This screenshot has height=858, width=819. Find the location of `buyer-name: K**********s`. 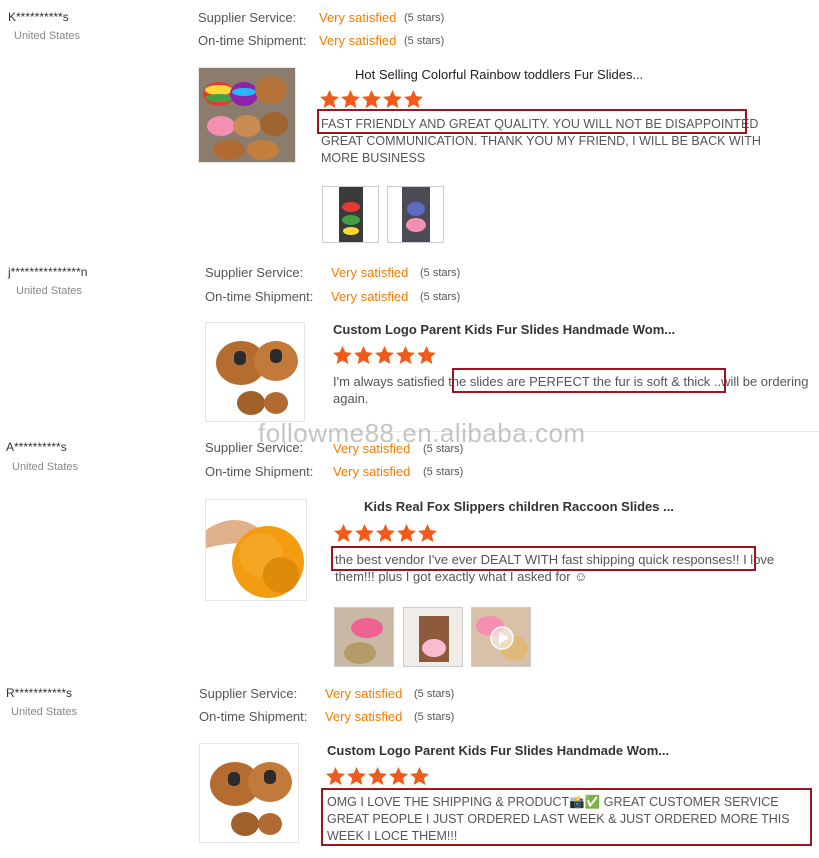

buyer-name: K**********s is located at coordinates (38, 17).